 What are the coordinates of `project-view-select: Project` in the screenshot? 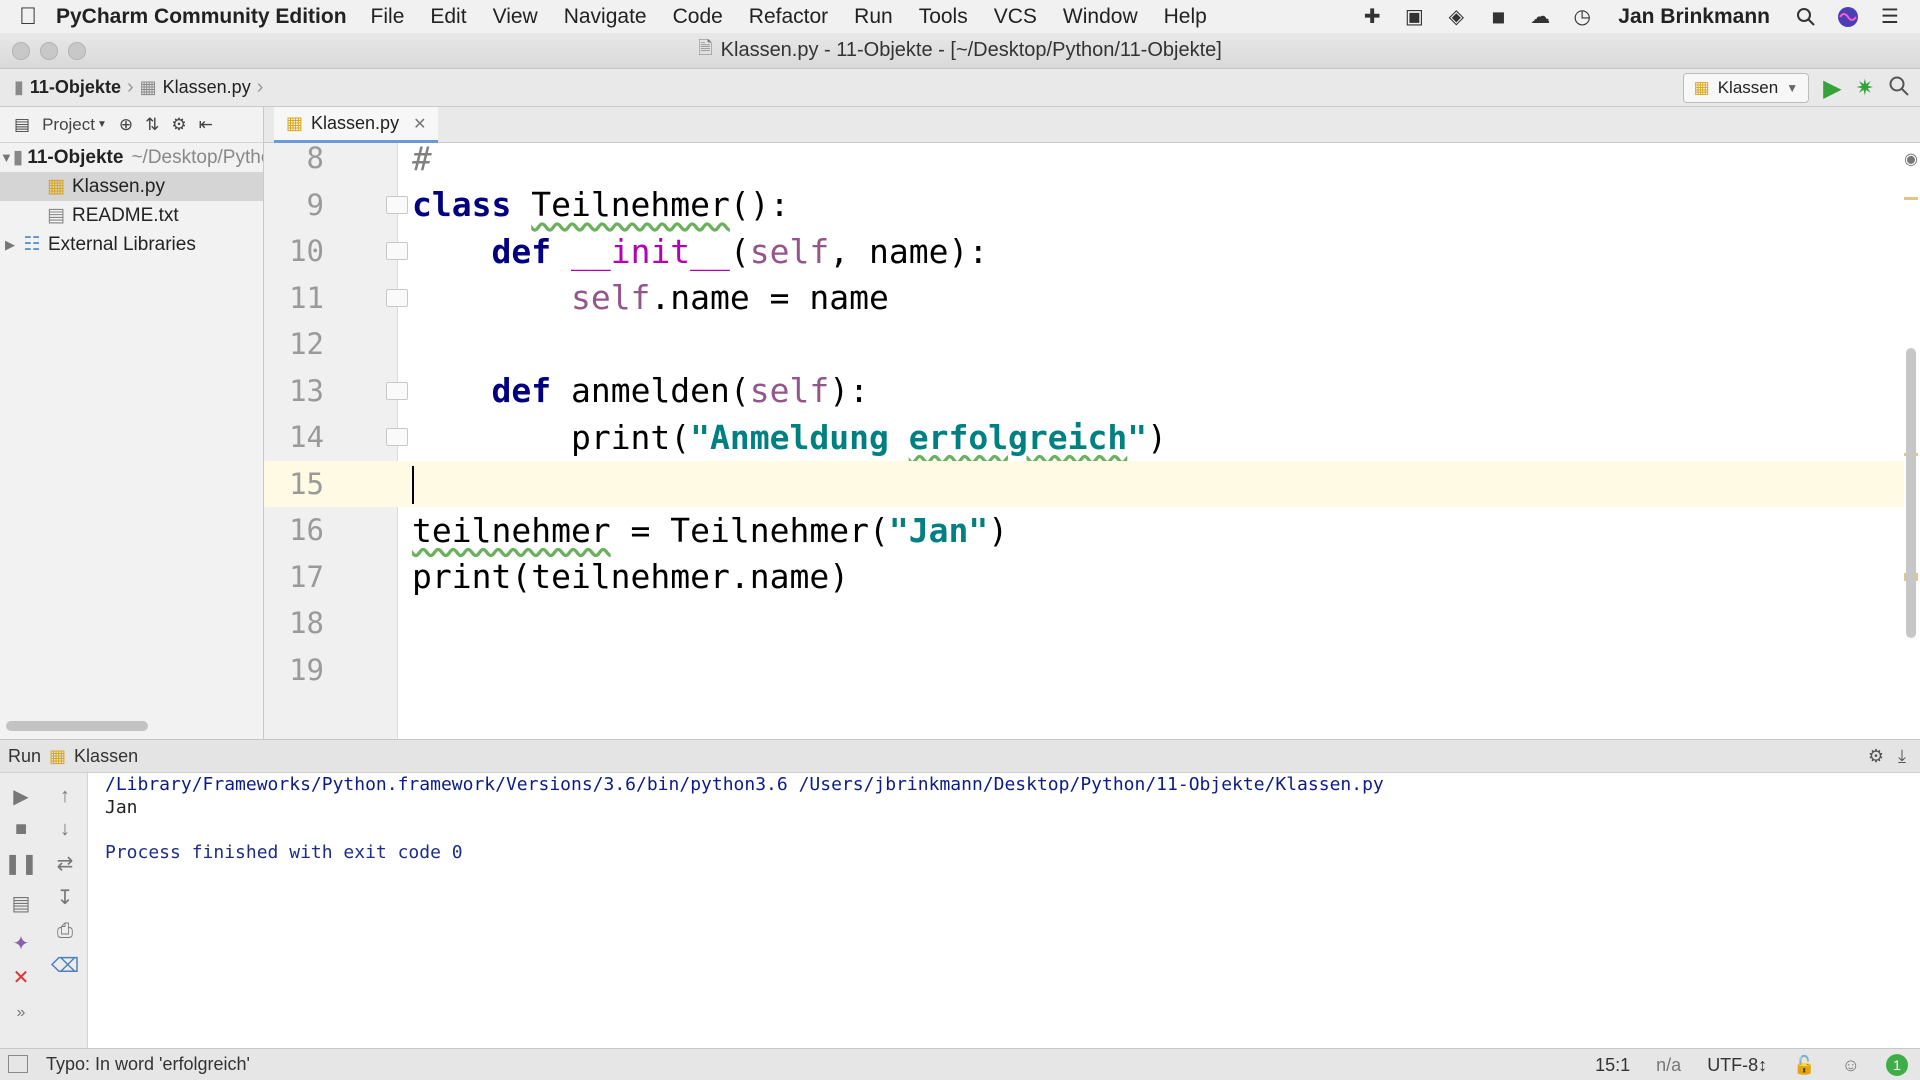 It's located at (68, 125).